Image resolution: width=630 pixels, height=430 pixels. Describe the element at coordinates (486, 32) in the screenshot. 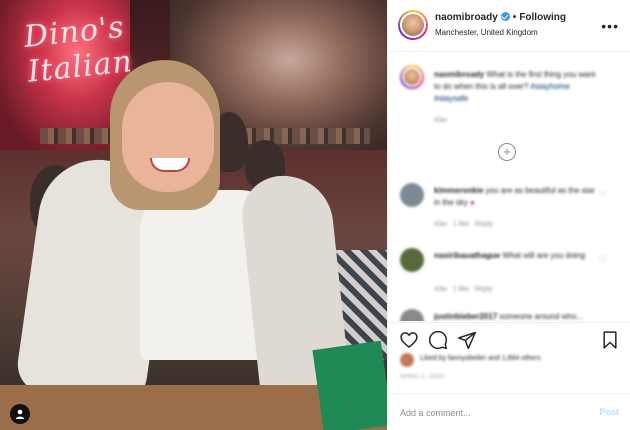

I see `post-location: Manchester, United Kingdom` at that location.